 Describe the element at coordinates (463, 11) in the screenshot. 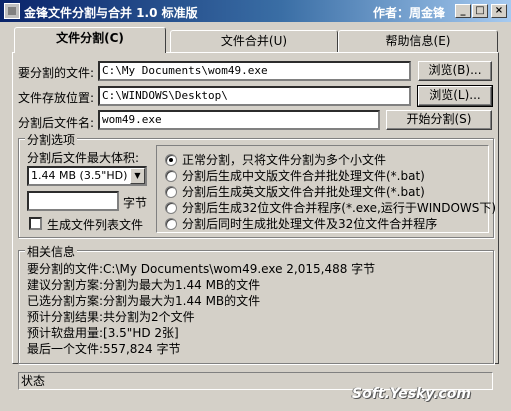

I see `minimize-button: _` at that location.